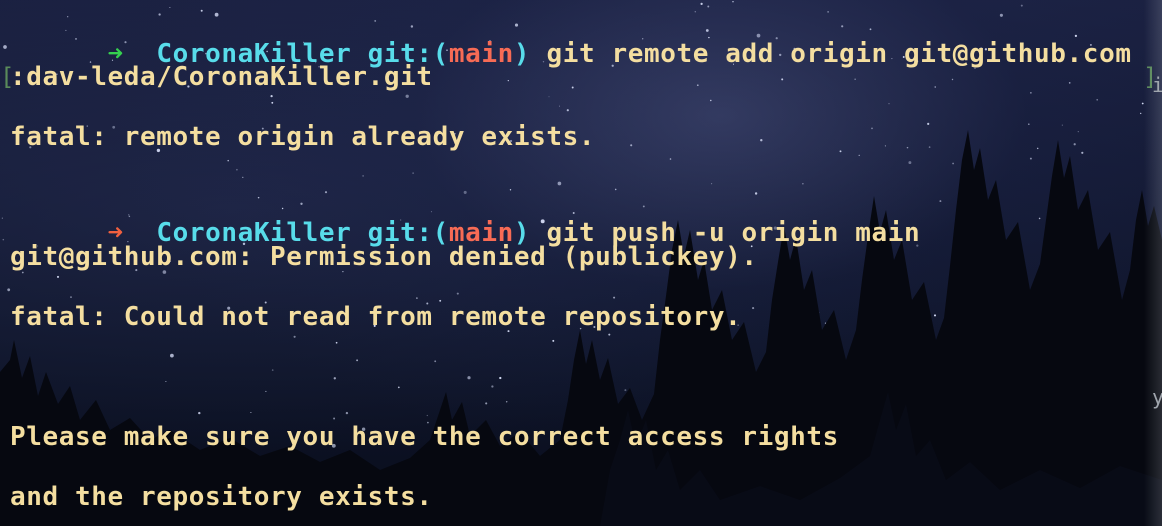 Image resolution: width=1162 pixels, height=526 pixels. I want to click on error-line: fatal: remote origin already exists., so click(303, 137).